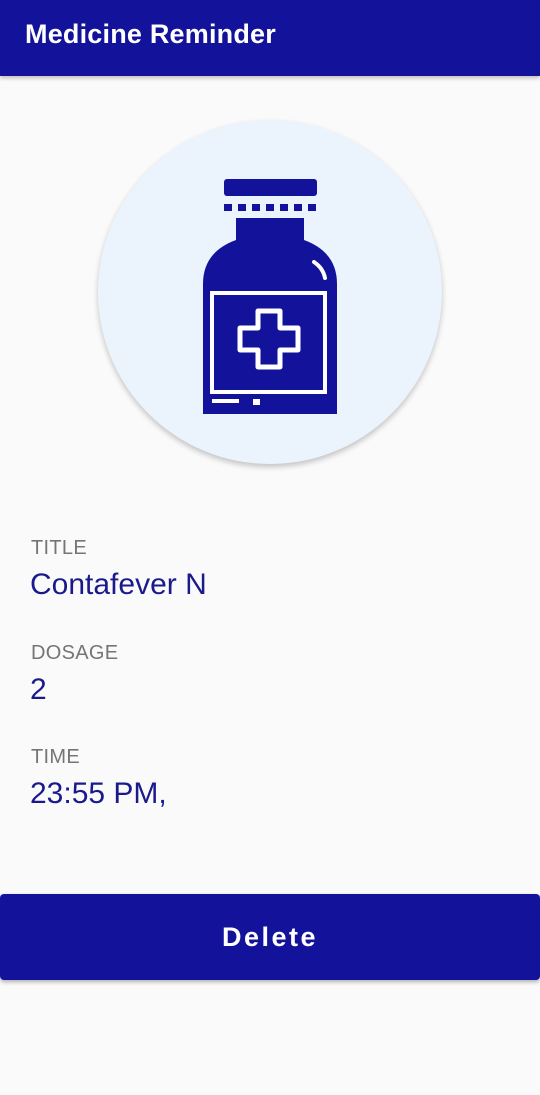 This screenshot has height=1095, width=540. What do you see at coordinates (150, 34) in the screenshot?
I see `app-title: Medicine Reminder` at bounding box center [150, 34].